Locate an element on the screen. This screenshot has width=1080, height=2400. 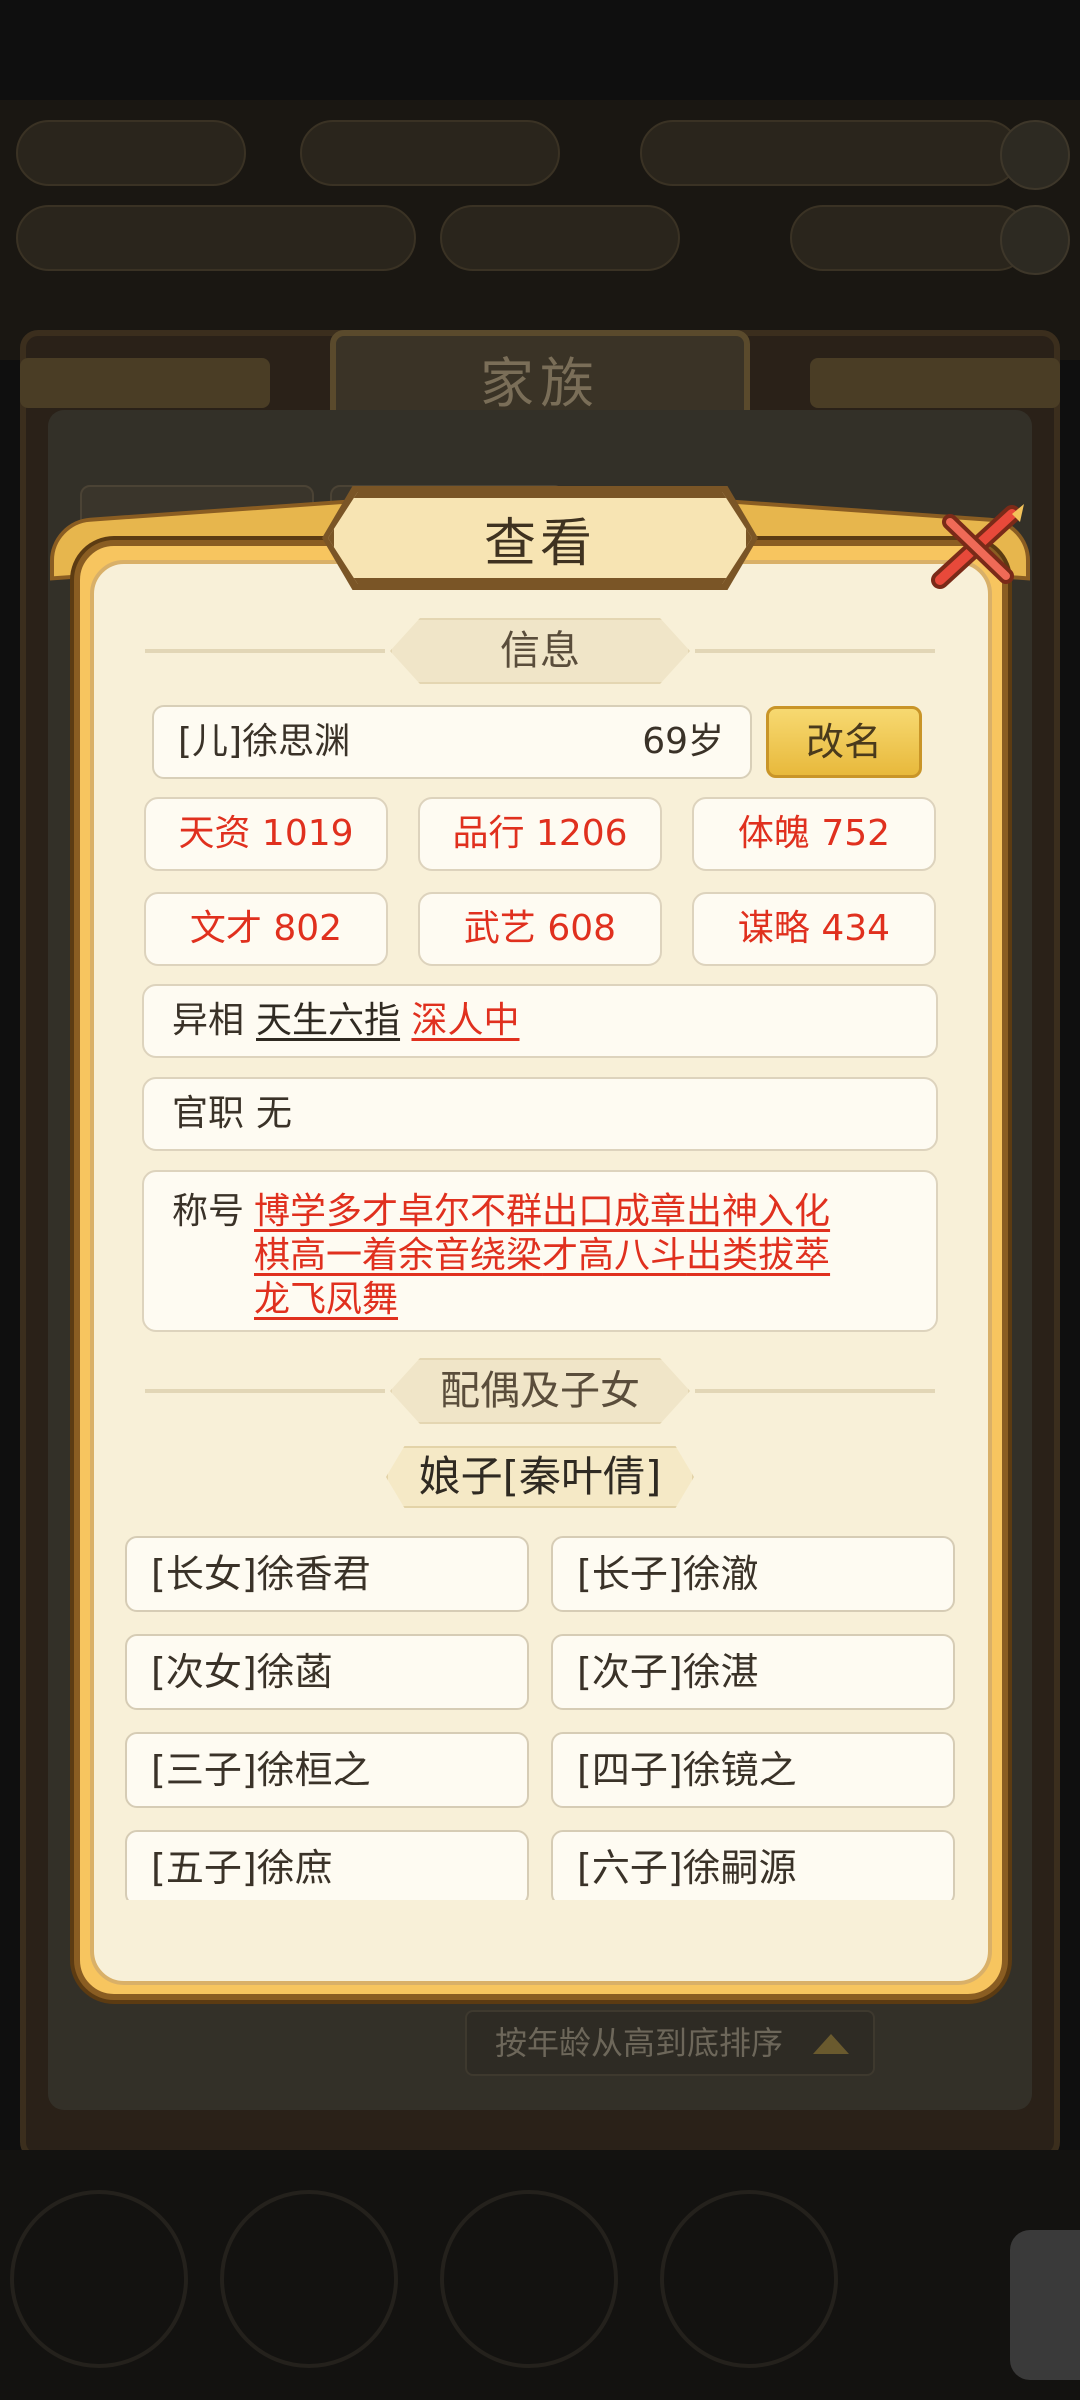
sort-label: 按年龄从高到底排序 is located at coordinates (639, 2043).